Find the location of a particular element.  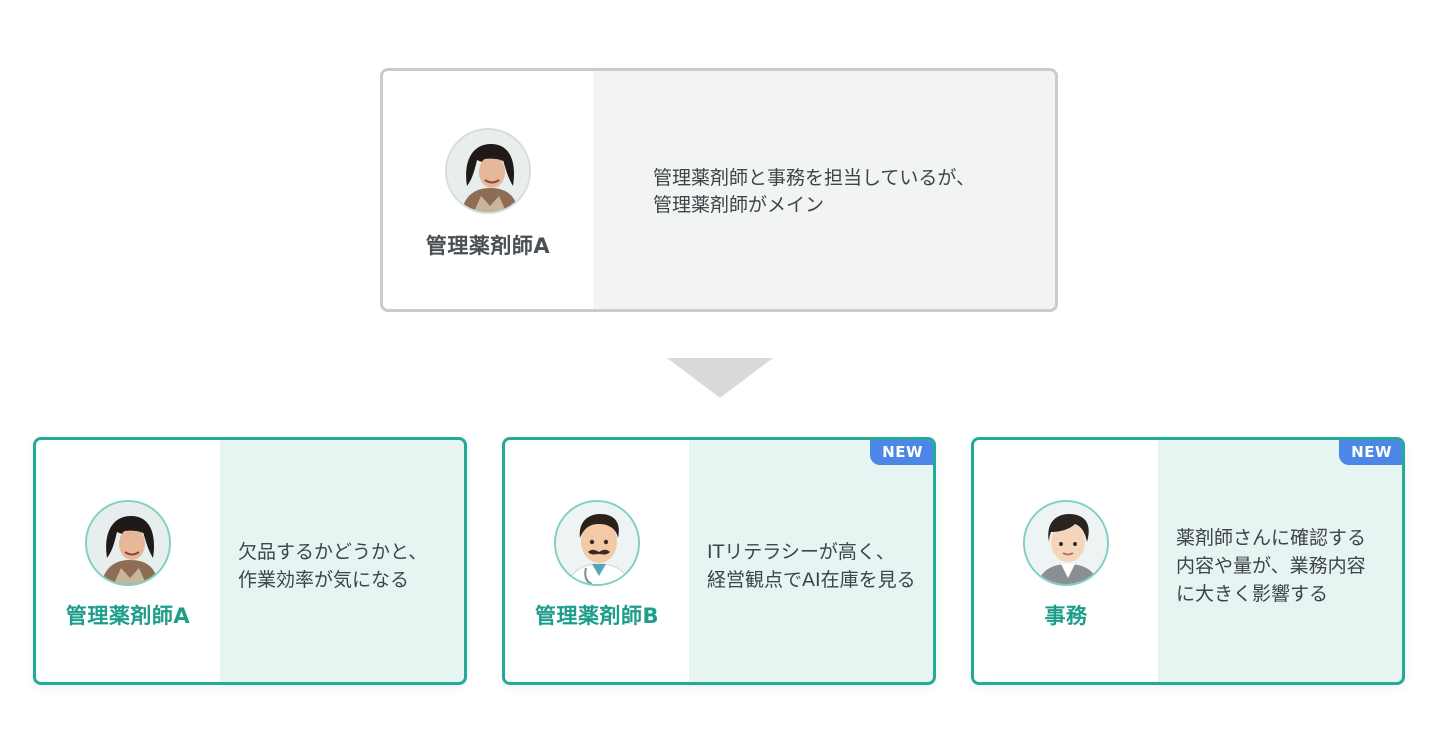

description-line: 管理薬剤師がメイン is located at coordinates (739, 205).